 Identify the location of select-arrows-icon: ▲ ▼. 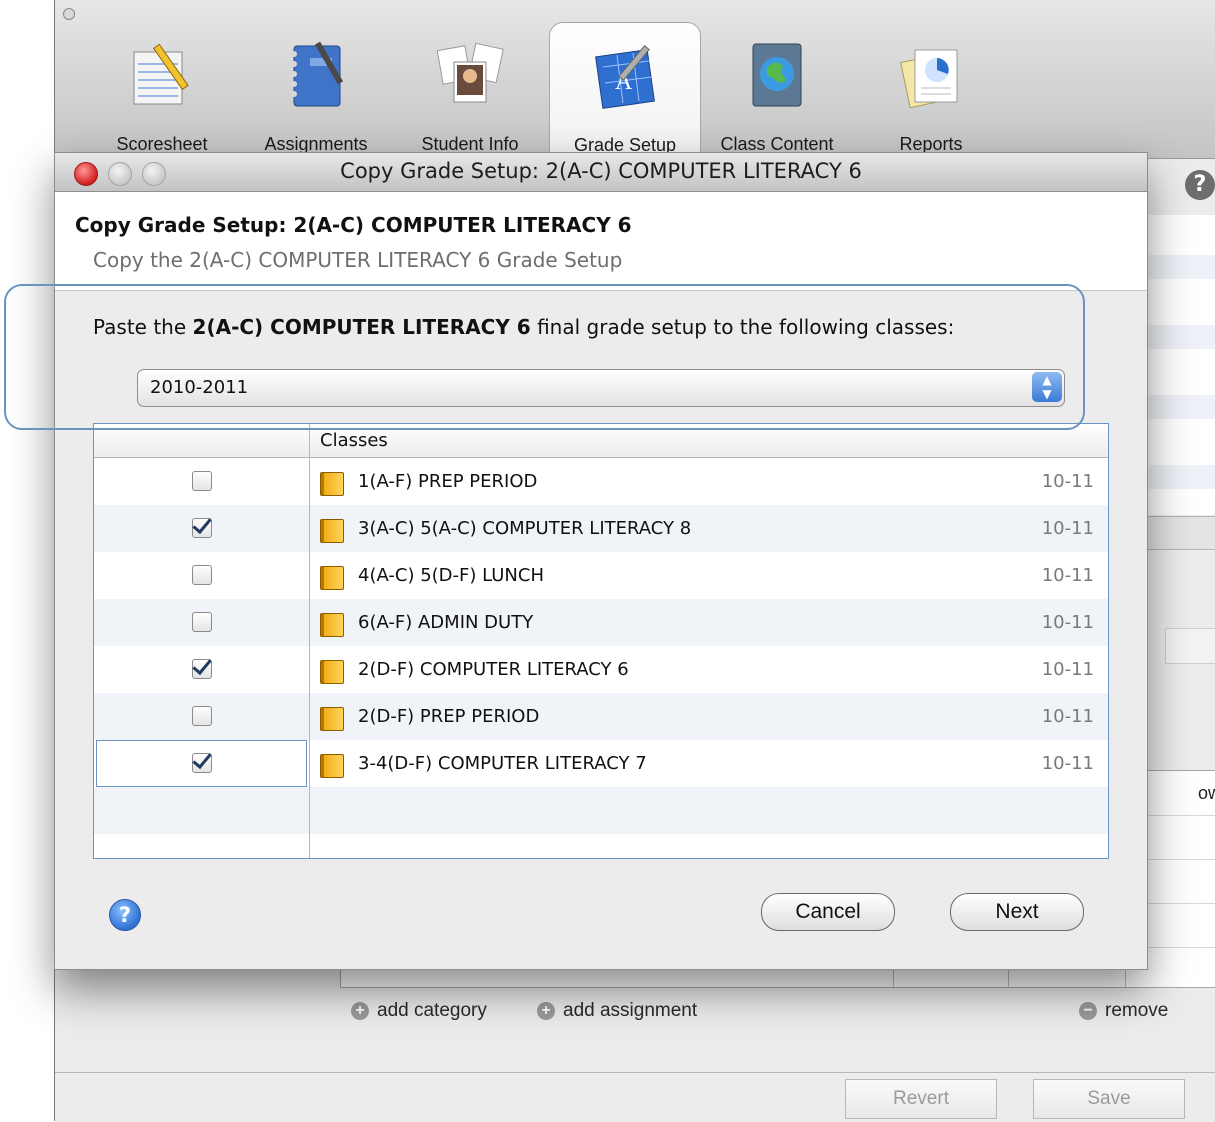
(1047, 387).